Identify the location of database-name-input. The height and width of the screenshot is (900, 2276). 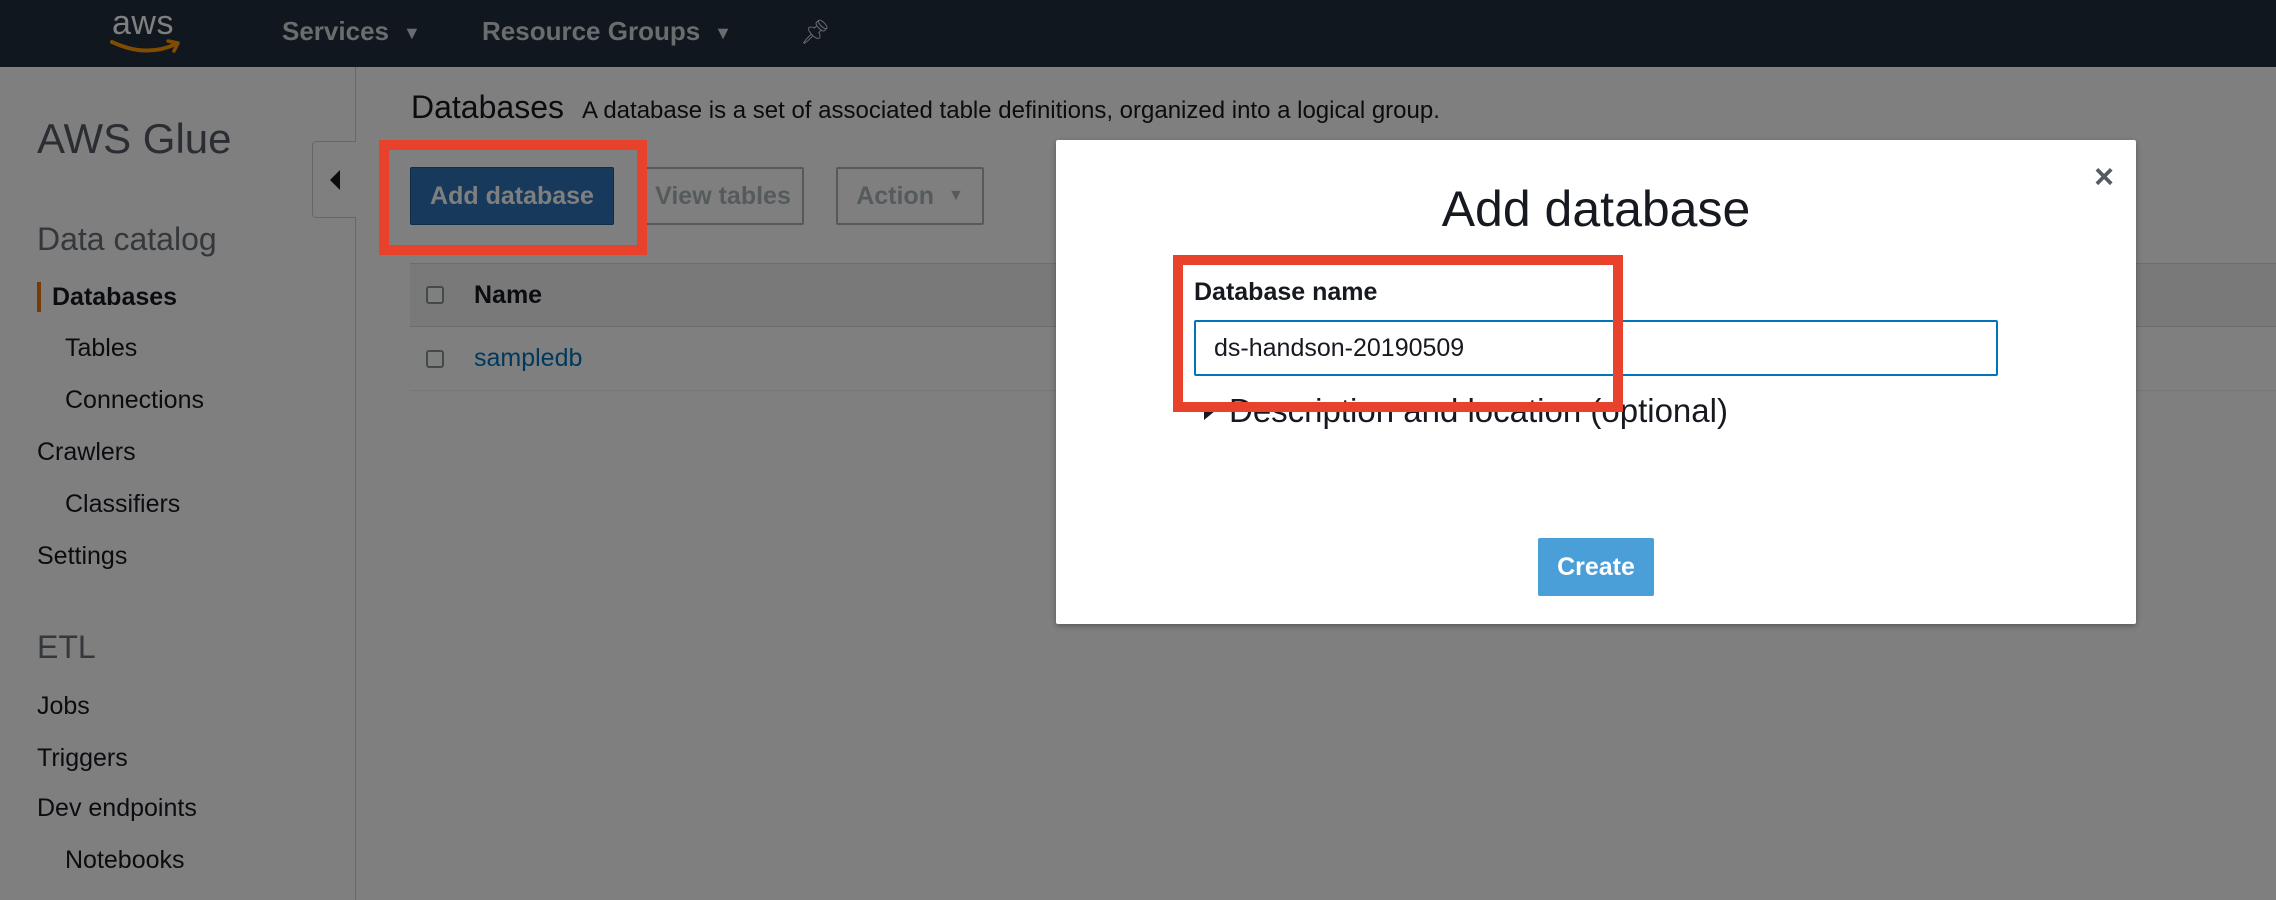
(1596, 348).